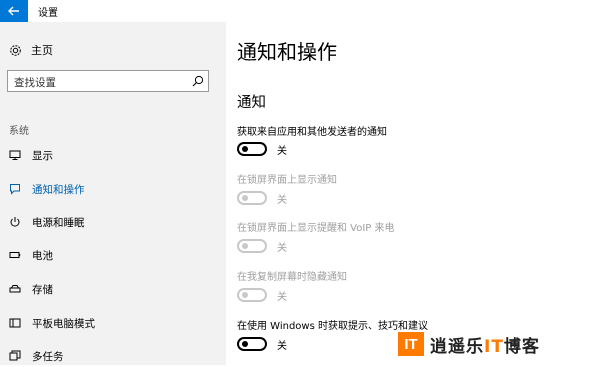  I want to click on toggle-row-hide-when-duplicating: 关, so click(262, 295).